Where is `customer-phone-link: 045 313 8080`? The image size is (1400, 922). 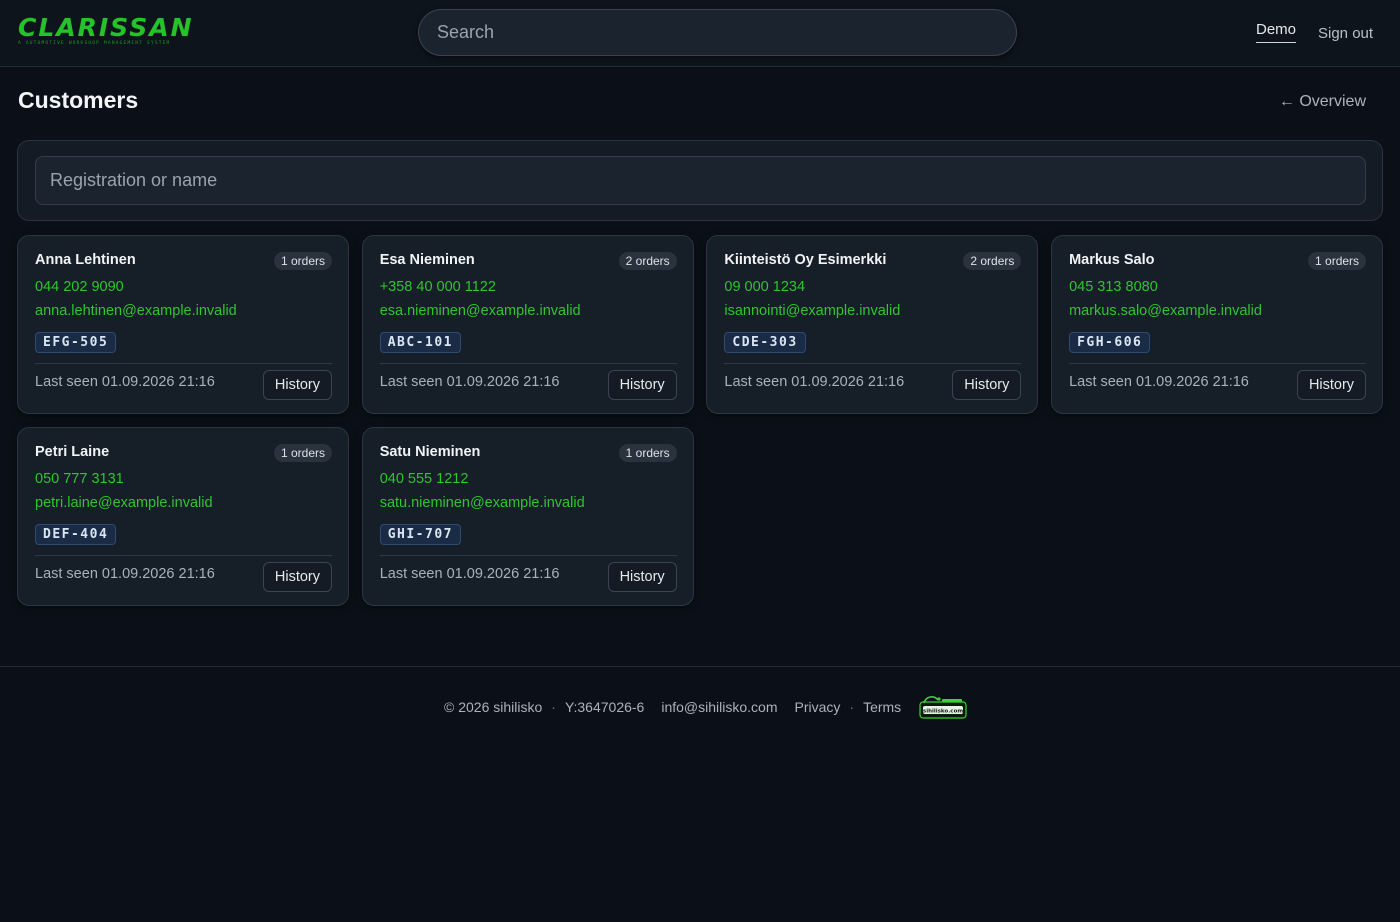 customer-phone-link: 045 313 8080 is located at coordinates (1113, 287).